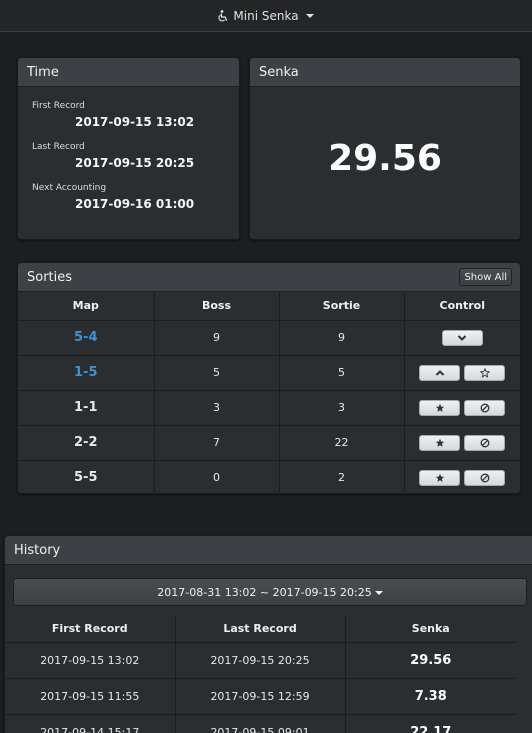 This screenshot has height=733, width=532. I want to click on date-range-dropdown: 2017-08-31 13:02 ~ 2017-09-15 20:25, so click(270, 592).